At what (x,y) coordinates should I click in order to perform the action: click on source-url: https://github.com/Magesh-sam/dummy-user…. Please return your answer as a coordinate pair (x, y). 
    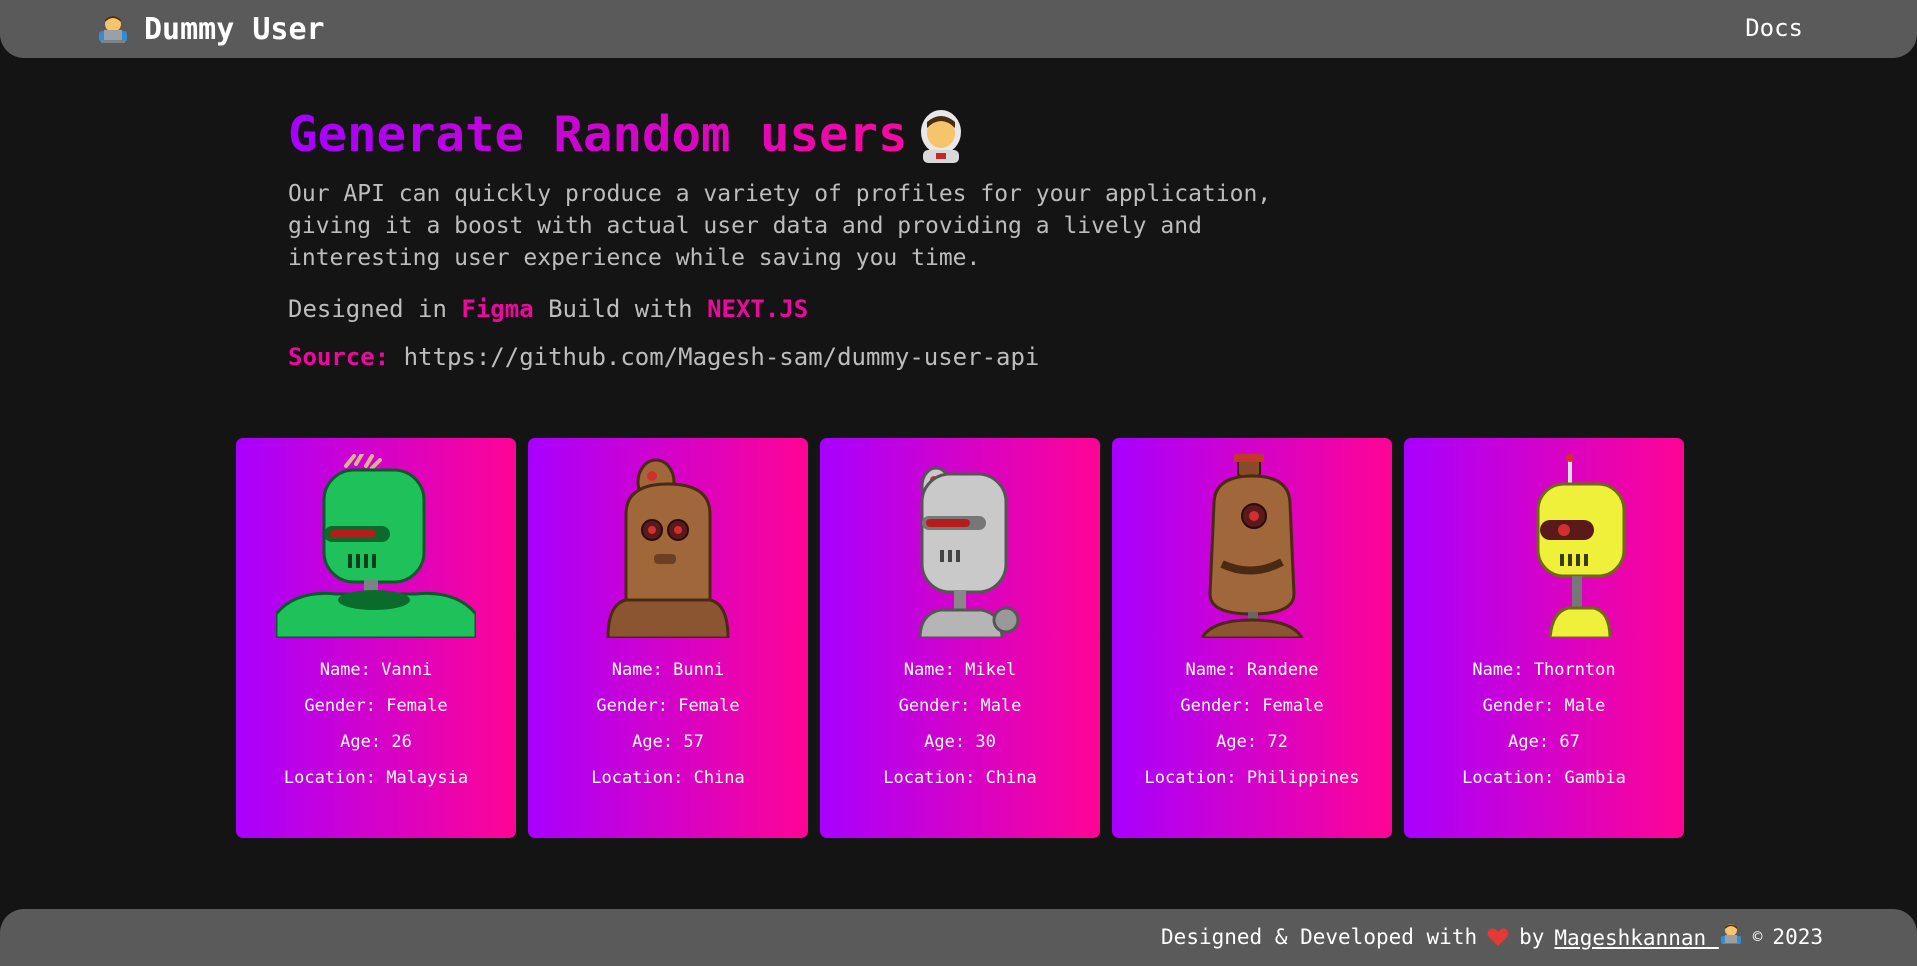
    Looking at the image, I should click on (722, 357).